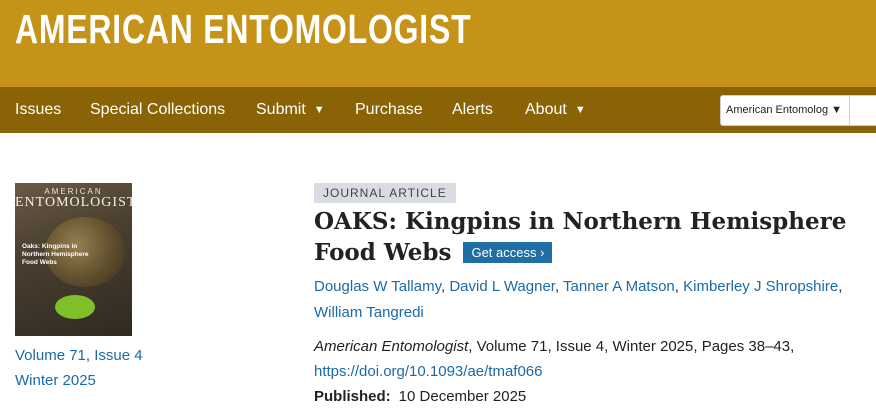  I want to click on issue-volume-link: Volume 71, Issue 4, so click(79, 355).